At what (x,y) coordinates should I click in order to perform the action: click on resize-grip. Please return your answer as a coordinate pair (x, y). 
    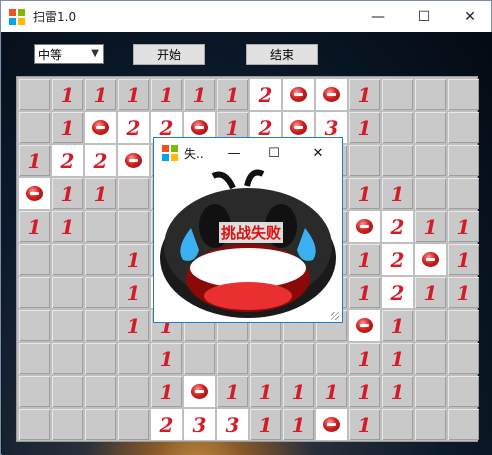
    Looking at the image, I should click on (335, 316).